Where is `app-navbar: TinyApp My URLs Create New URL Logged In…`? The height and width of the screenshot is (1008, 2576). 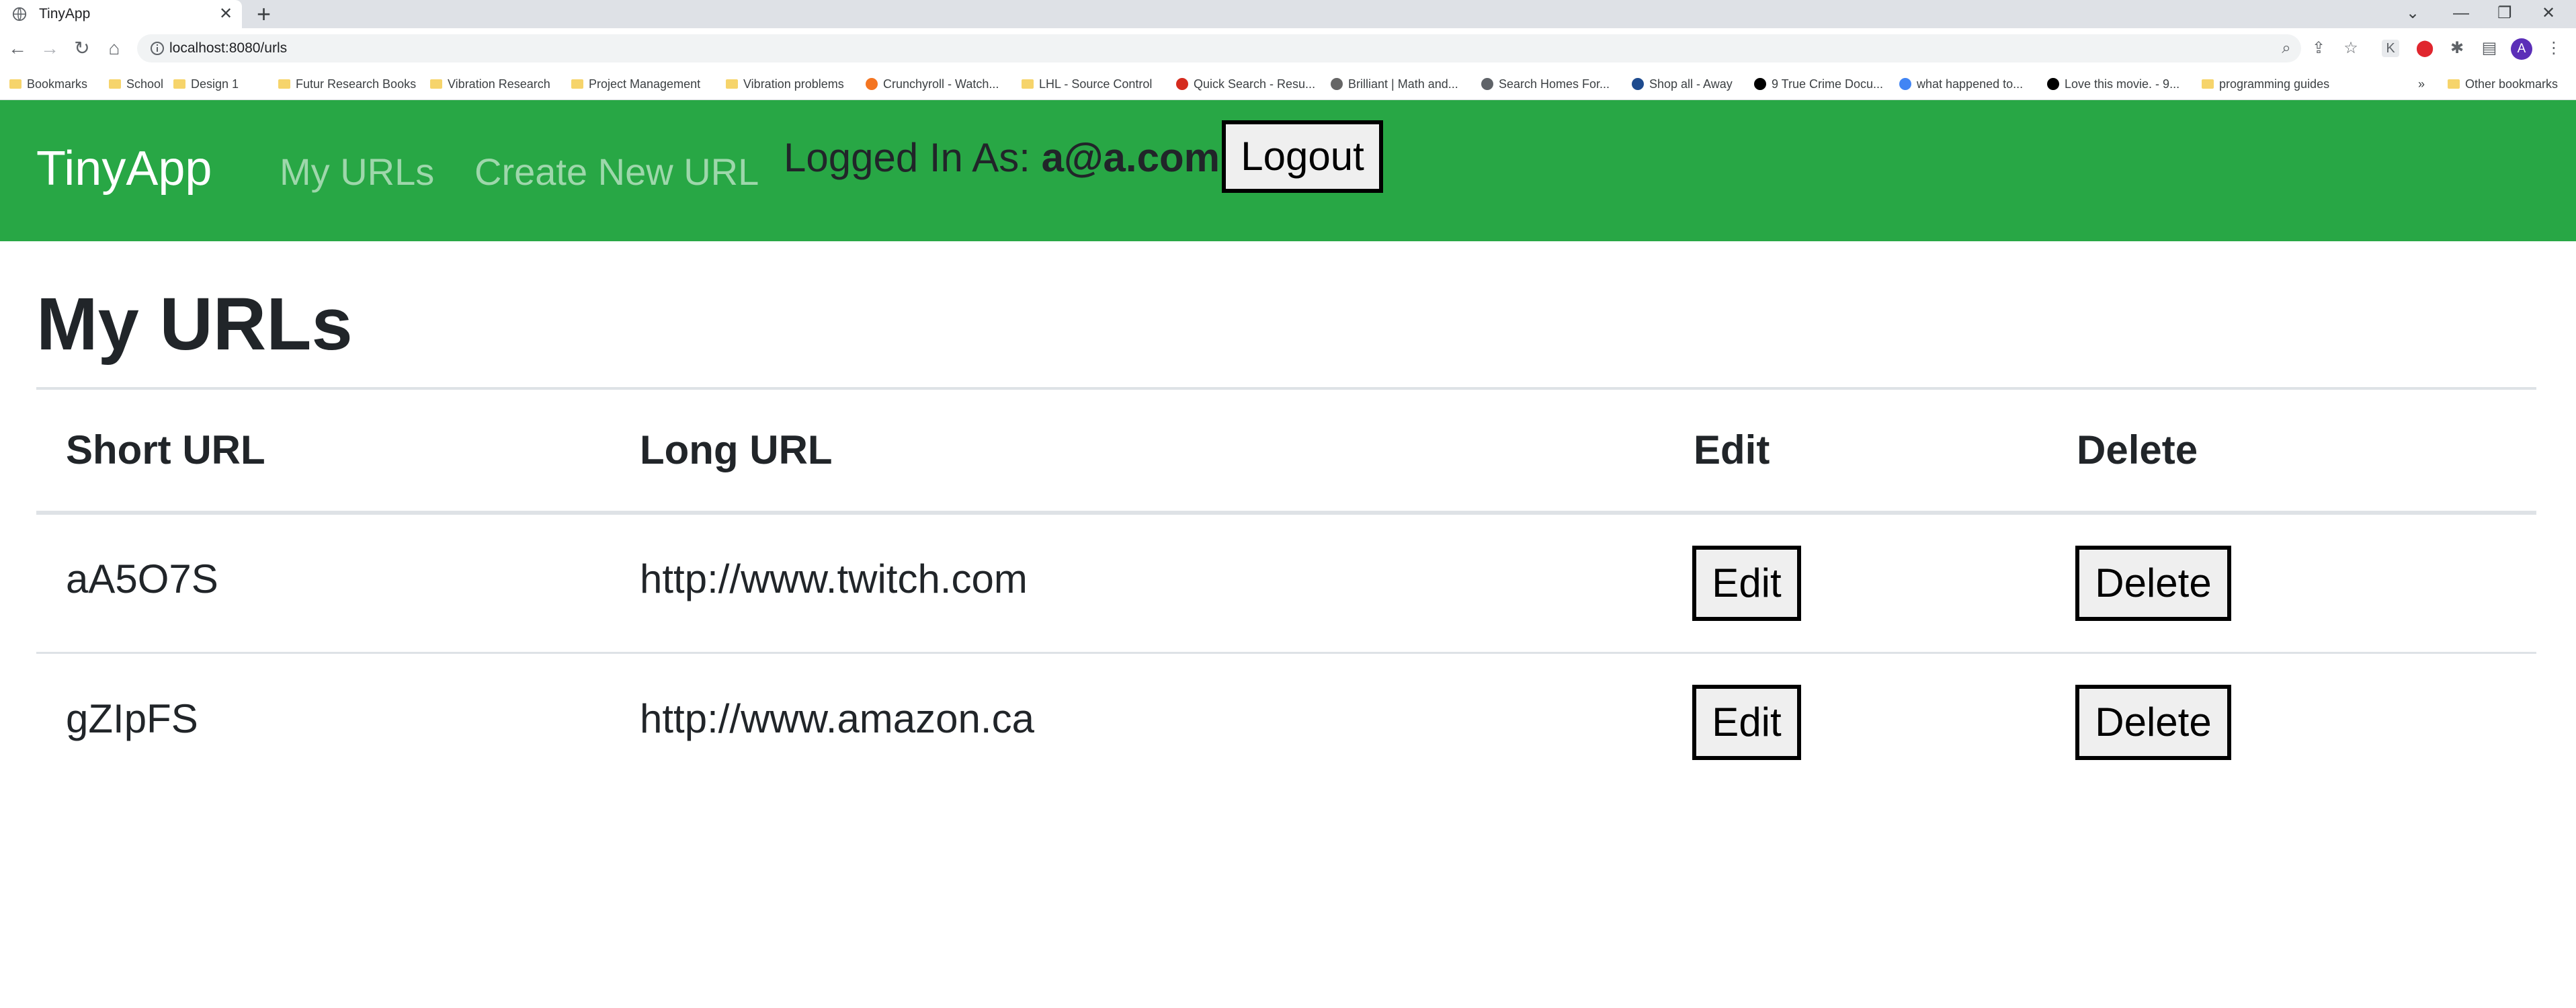 app-navbar: TinyApp My URLs Create New URL Logged In… is located at coordinates (1288, 171).